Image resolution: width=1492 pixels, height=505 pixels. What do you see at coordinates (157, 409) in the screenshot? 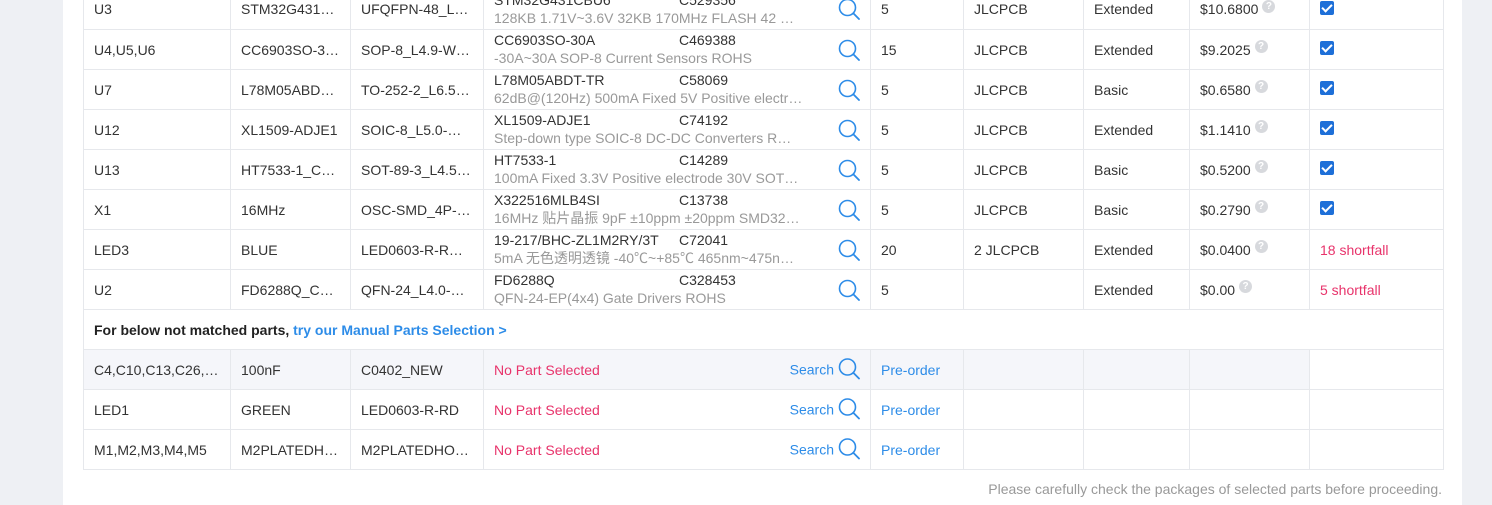
I see `designator-cell: LED1` at bounding box center [157, 409].